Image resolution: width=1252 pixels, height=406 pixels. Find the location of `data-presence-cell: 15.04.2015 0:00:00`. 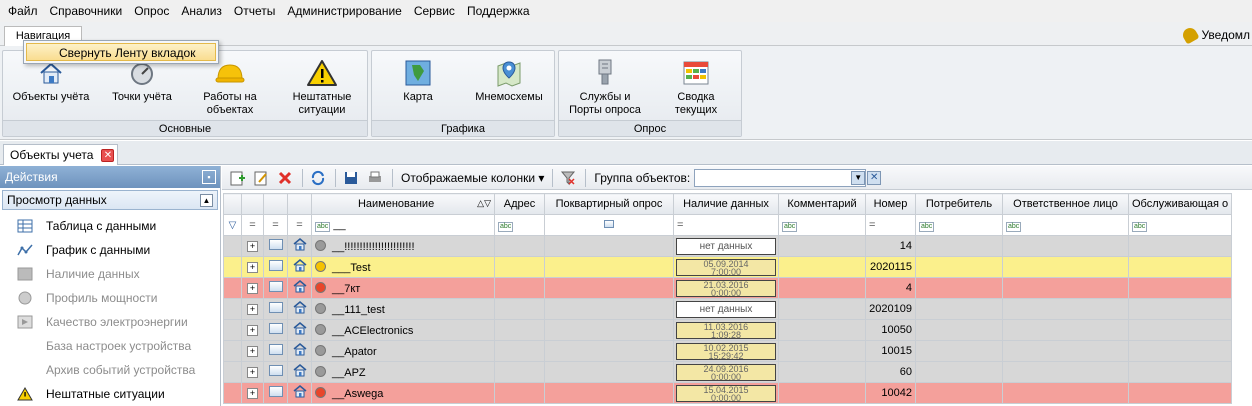

data-presence-cell: 15.04.2015 0:00:00 is located at coordinates (726, 393).